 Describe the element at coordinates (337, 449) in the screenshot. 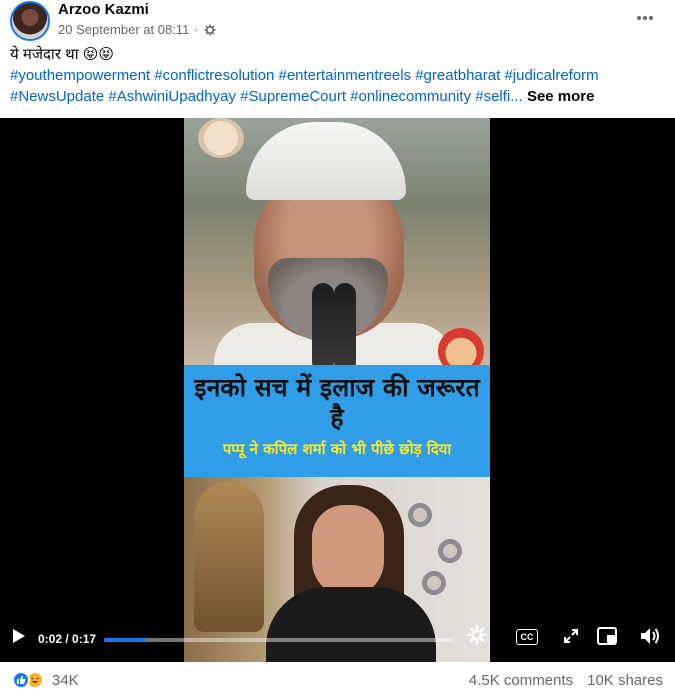

I see `banner-subtitle: पप्पू ने कपिल शर्मा को भी पीछे छोड़ दिया` at that location.